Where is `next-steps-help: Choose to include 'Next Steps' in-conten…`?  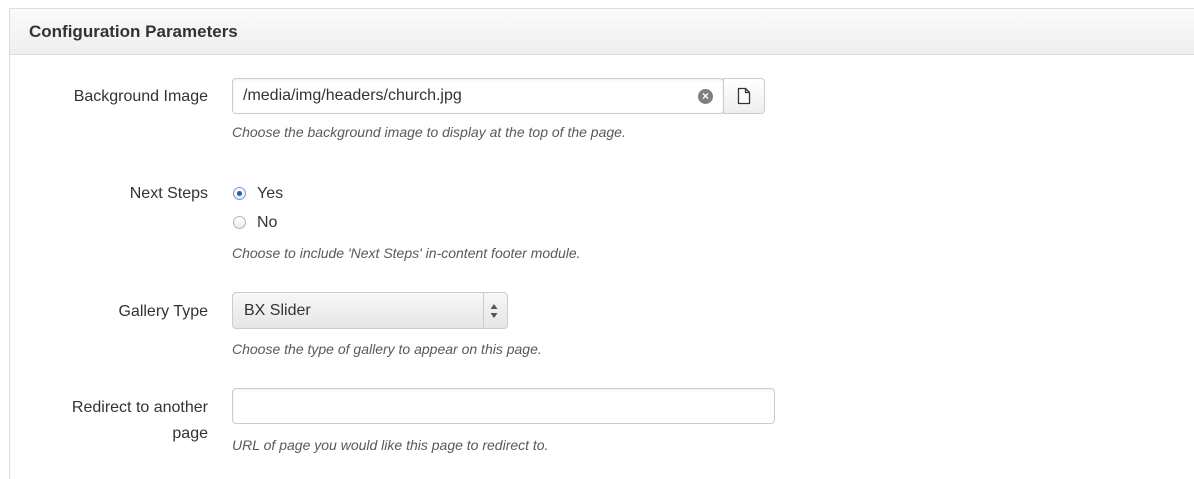
next-steps-help: Choose to include 'Next Steps' in-conten… is located at coordinates (406, 253).